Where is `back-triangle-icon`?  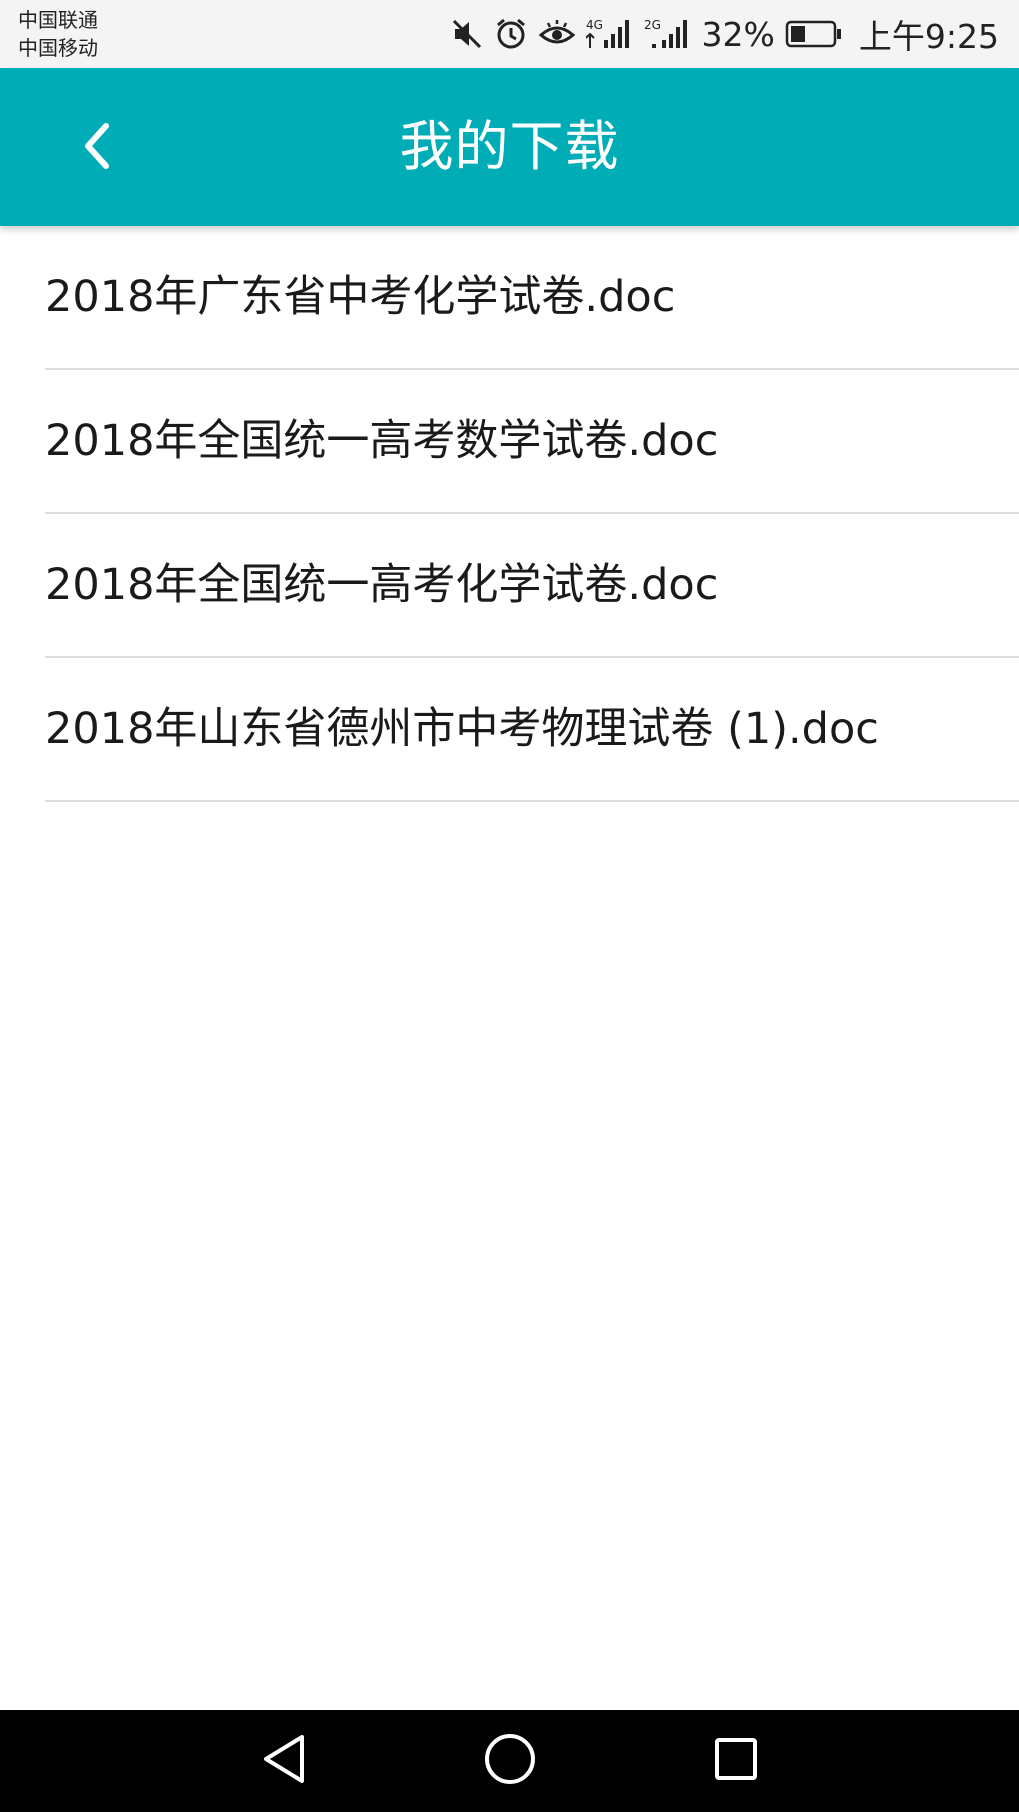
back-triangle-icon is located at coordinates (284, 1761).